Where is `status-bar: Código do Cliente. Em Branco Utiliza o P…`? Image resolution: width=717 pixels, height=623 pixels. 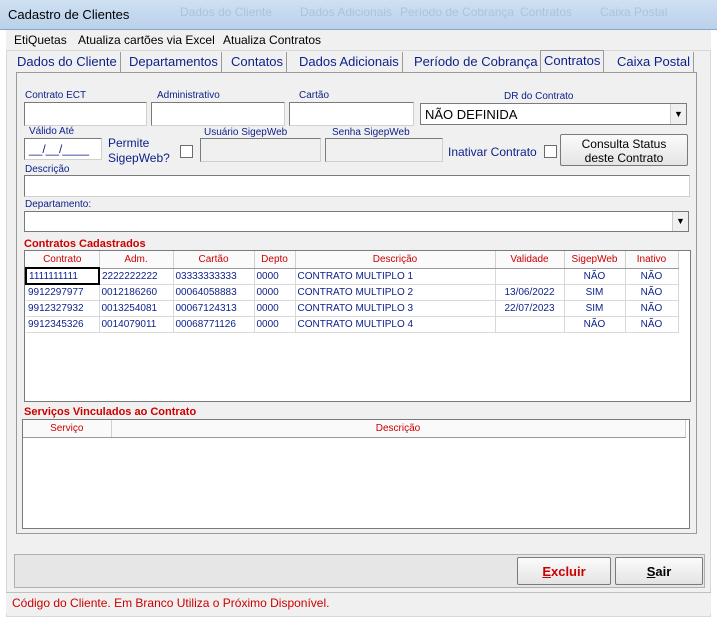 status-bar: Código do Cliente. Em Branco Utiliza o P… is located at coordinates (358, 603).